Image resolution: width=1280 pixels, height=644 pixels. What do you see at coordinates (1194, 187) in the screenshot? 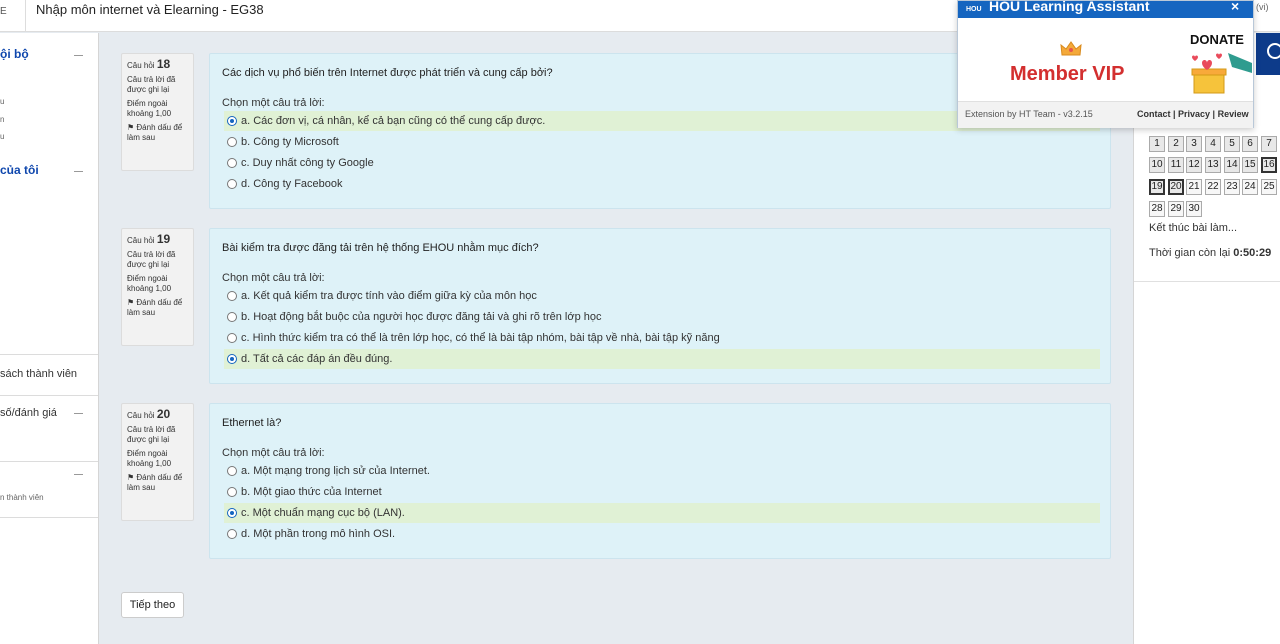
I see `nav-question-button: 21` at bounding box center [1194, 187].